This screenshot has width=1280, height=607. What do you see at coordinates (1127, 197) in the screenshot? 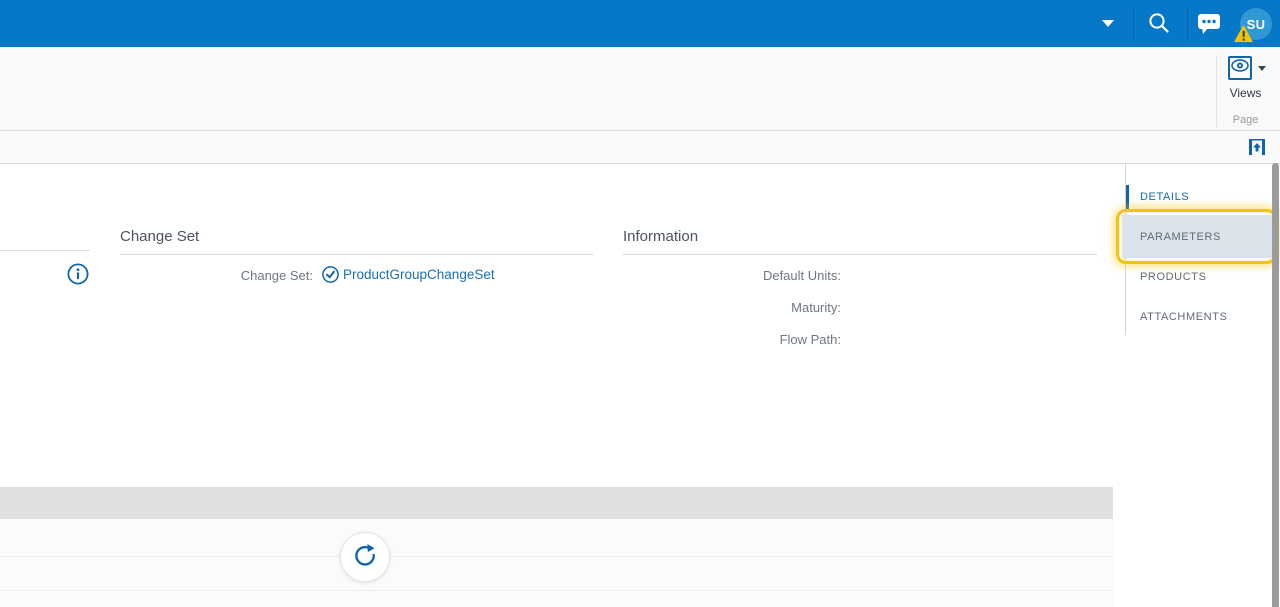
I see `active-tab-indicator` at bounding box center [1127, 197].